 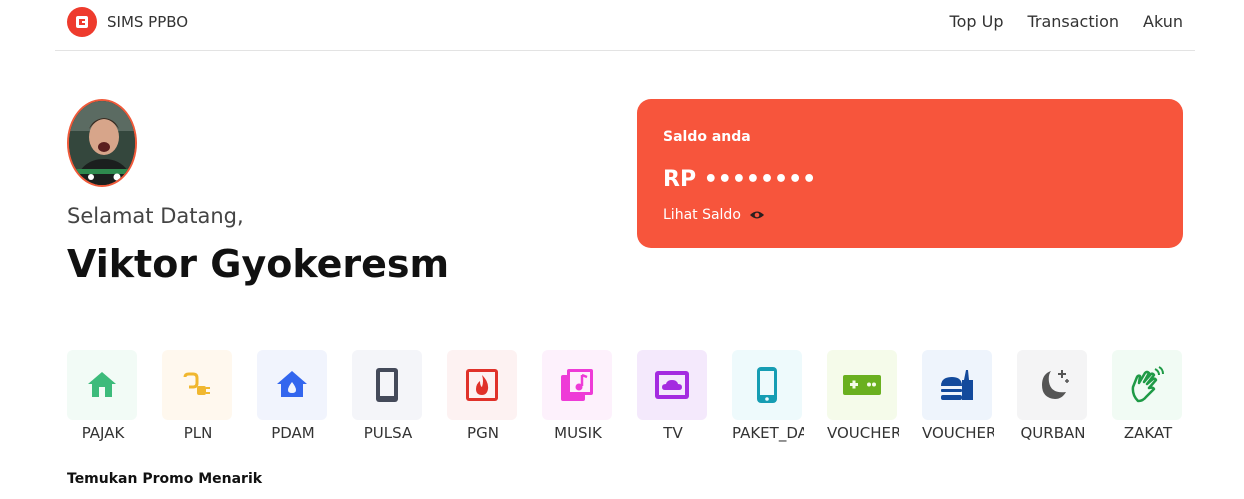 I want to click on service-voucher-game: VOUCHER, so click(x=874, y=396).